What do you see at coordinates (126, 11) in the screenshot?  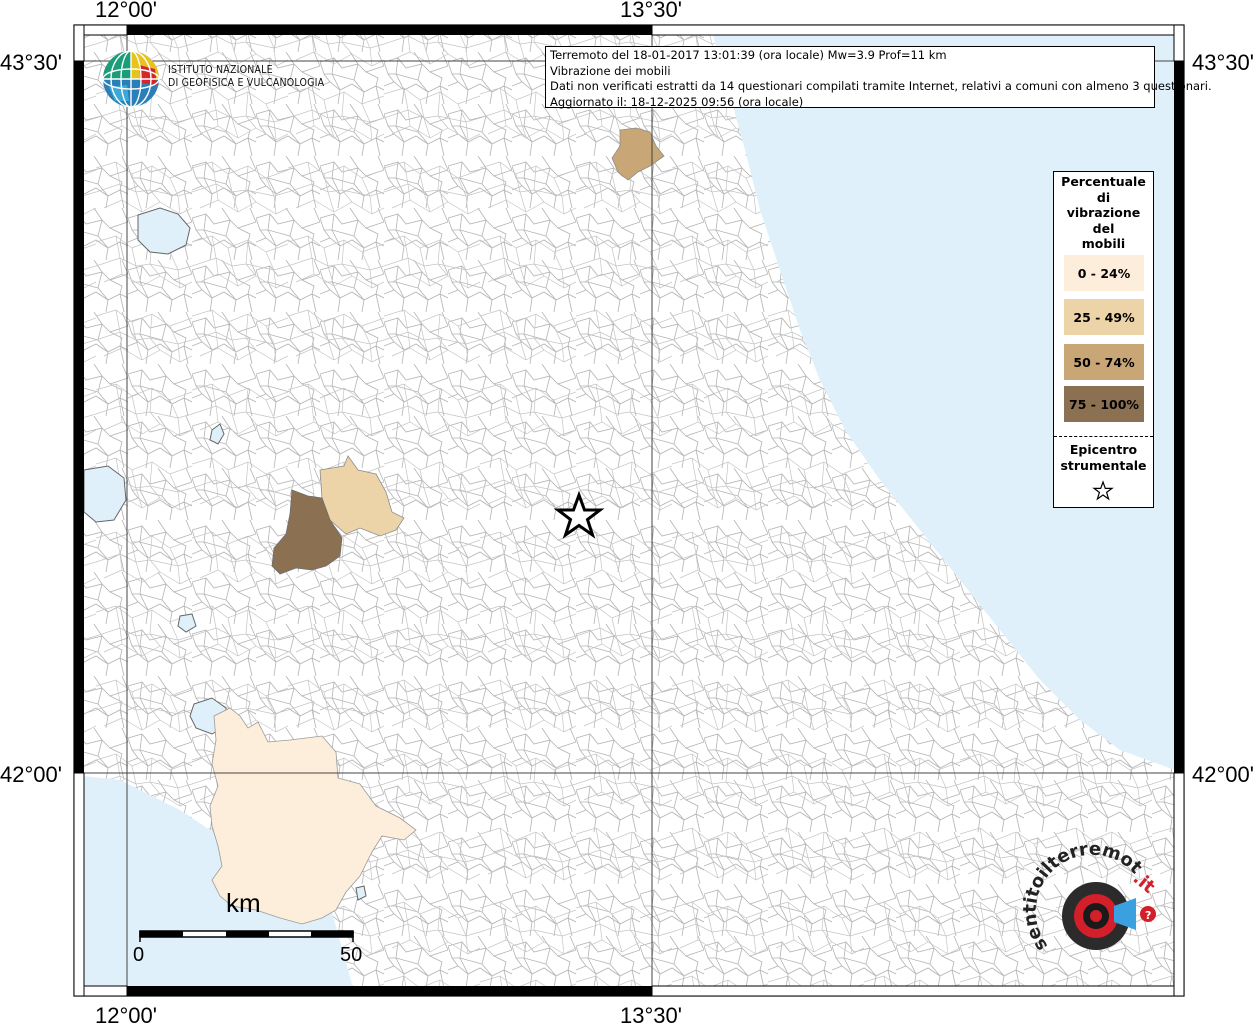 I see `lon-label-top-1: 12°00'` at bounding box center [126, 11].